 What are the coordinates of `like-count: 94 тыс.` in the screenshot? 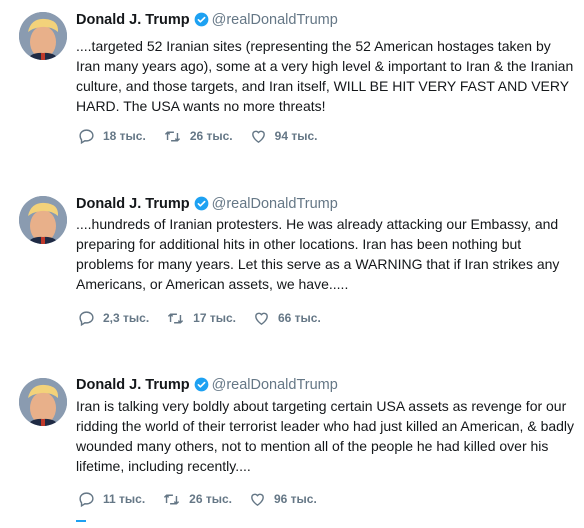 It's located at (296, 136).